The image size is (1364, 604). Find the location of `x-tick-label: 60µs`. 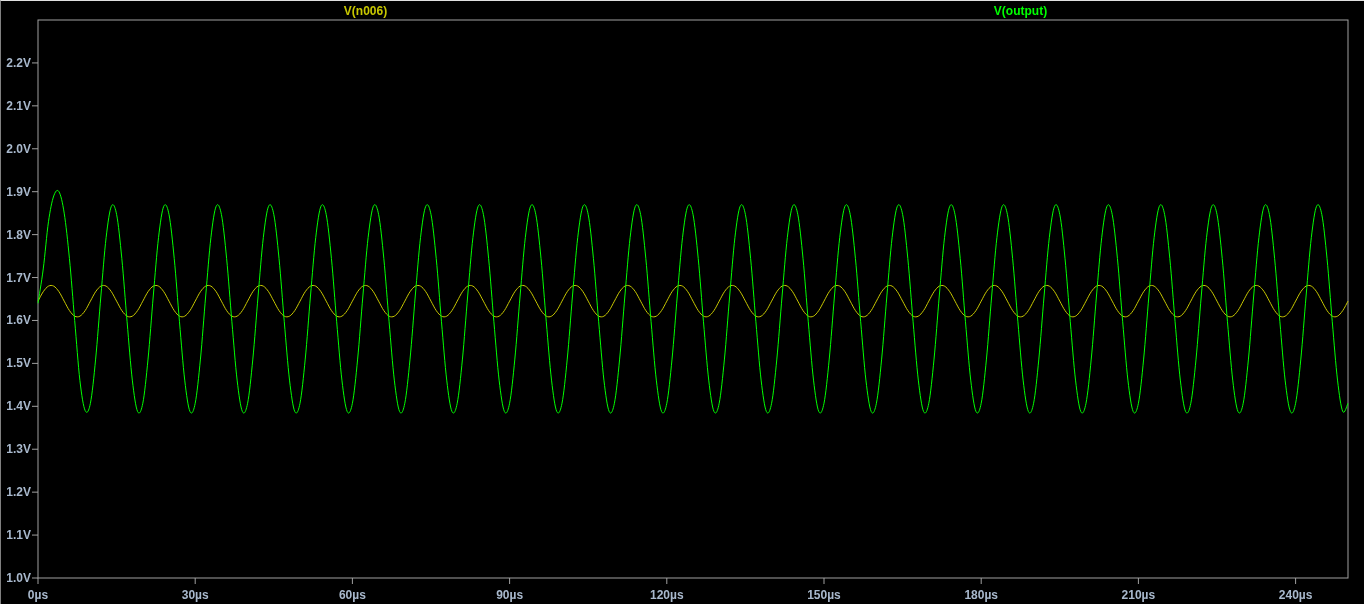

x-tick-label: 60µs is located at coordinates (352, 595).